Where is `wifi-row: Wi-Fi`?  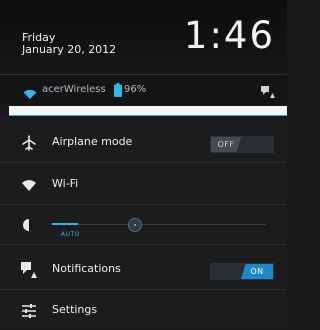
wifi-row: Wi-Fi is located at coordinates (143, 184).